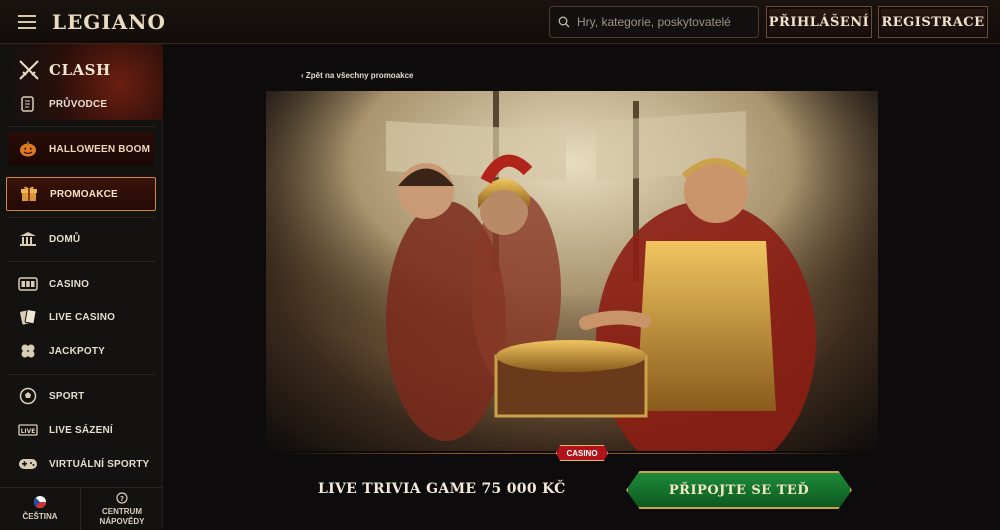 Image resolution: width=1000 pixels, height=530 pixels. I want to click on sidebar-item-label: HALLOWEEN BOOM, so click(100, 149).